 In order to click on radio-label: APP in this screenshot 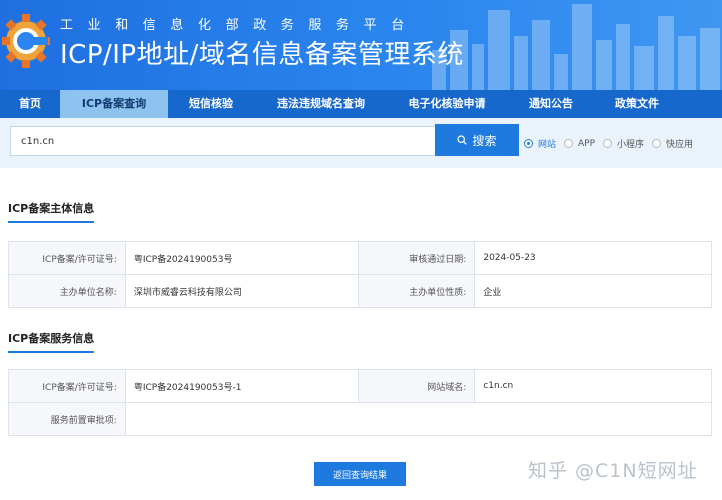, I will do `click(587, 143)`.